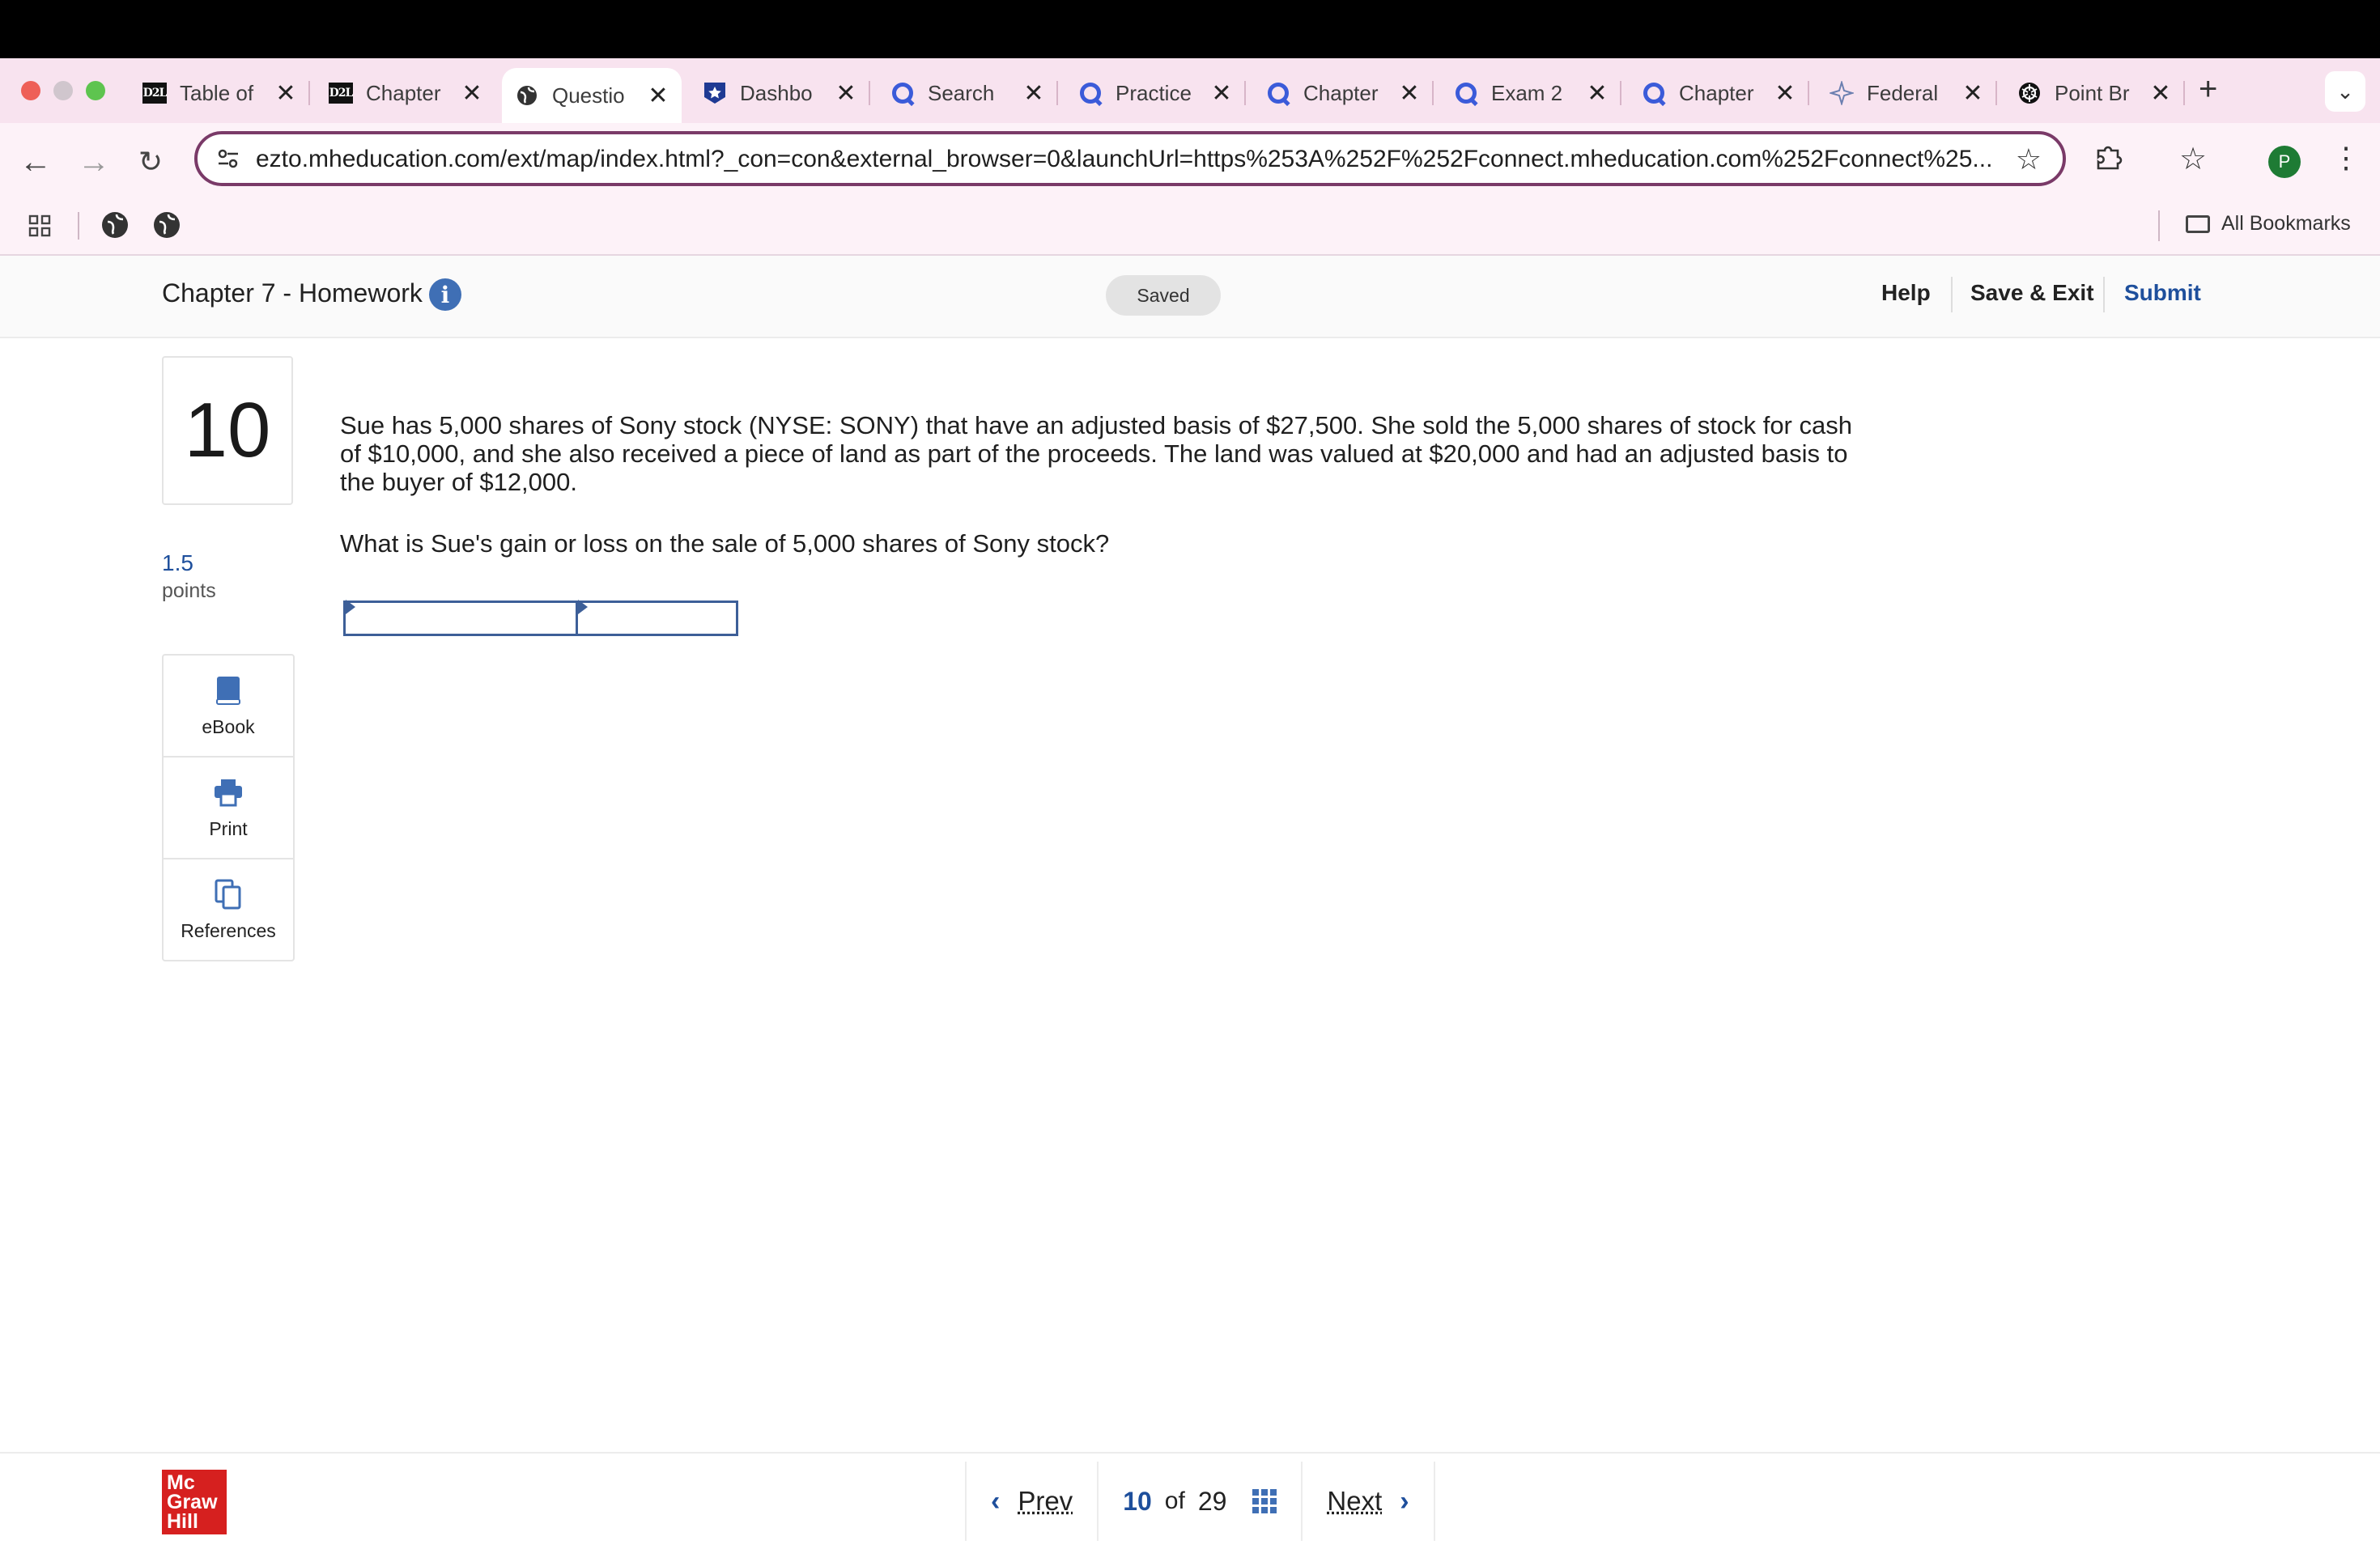 The width and height of the screenshot is (2380, 1549). I want to click on mcgraw-hill-logo: Mc Graw Hill, so click(195, 1502).